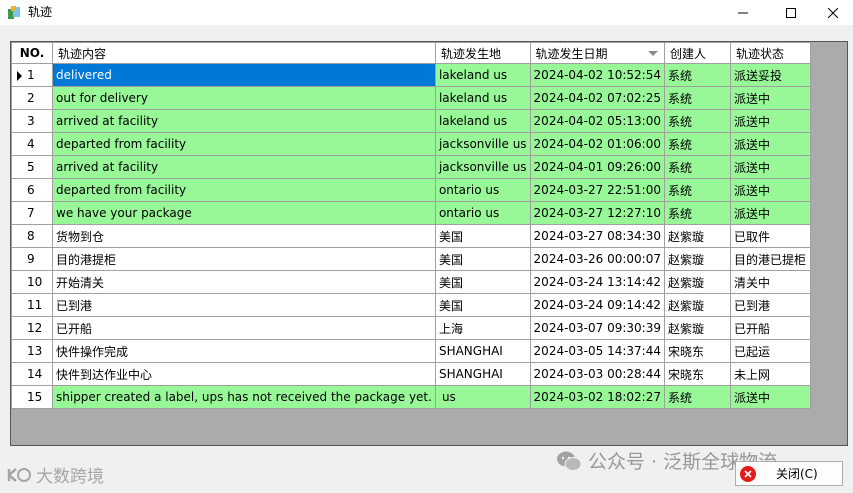  I want to click on row-number: 14, so click(32, 374).